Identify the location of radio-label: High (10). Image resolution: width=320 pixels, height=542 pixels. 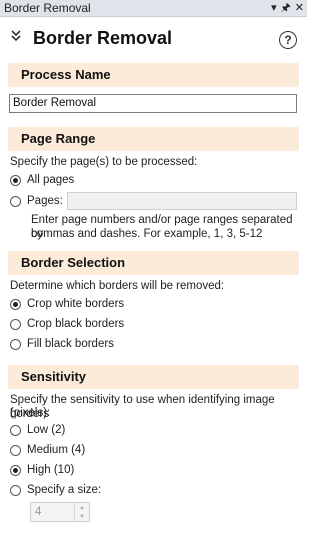
(51, 470).